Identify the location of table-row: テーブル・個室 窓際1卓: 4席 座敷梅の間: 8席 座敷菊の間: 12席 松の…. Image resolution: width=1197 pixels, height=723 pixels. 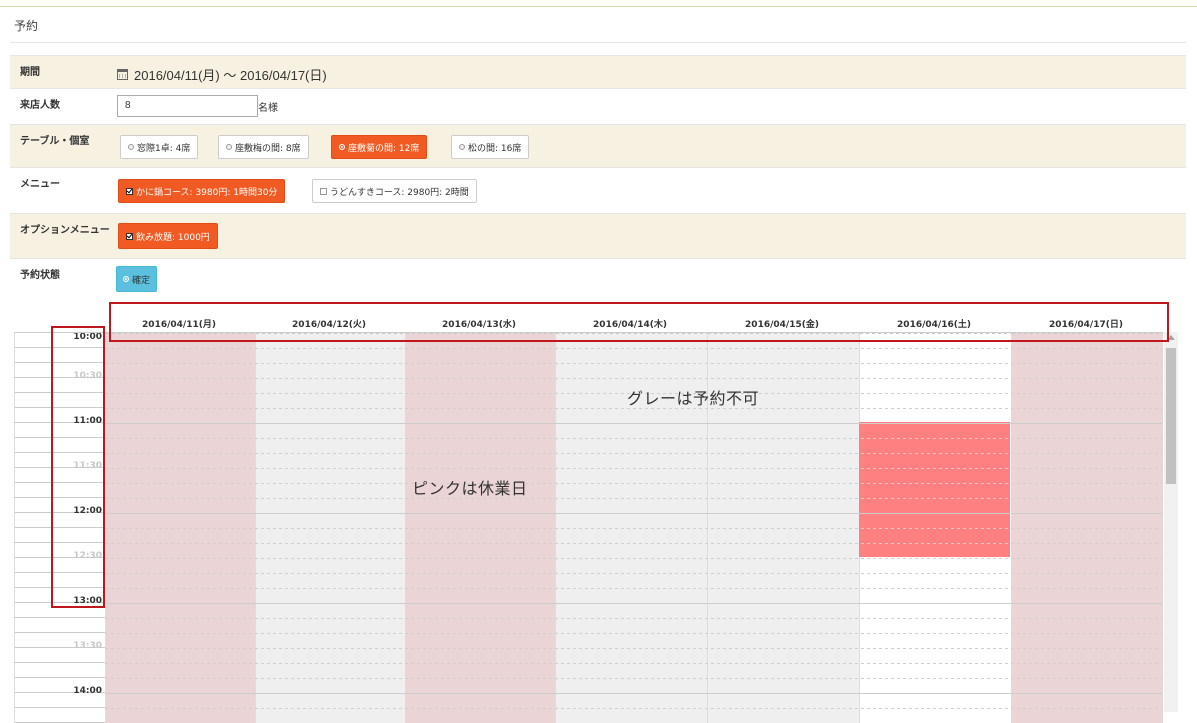
(598, 145).